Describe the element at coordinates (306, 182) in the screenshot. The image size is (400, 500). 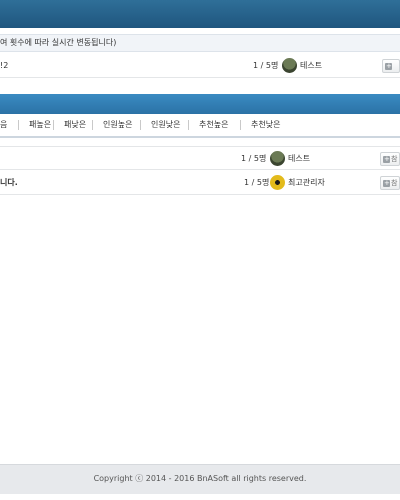
I see `room-owner: 최고관리자` at that location.